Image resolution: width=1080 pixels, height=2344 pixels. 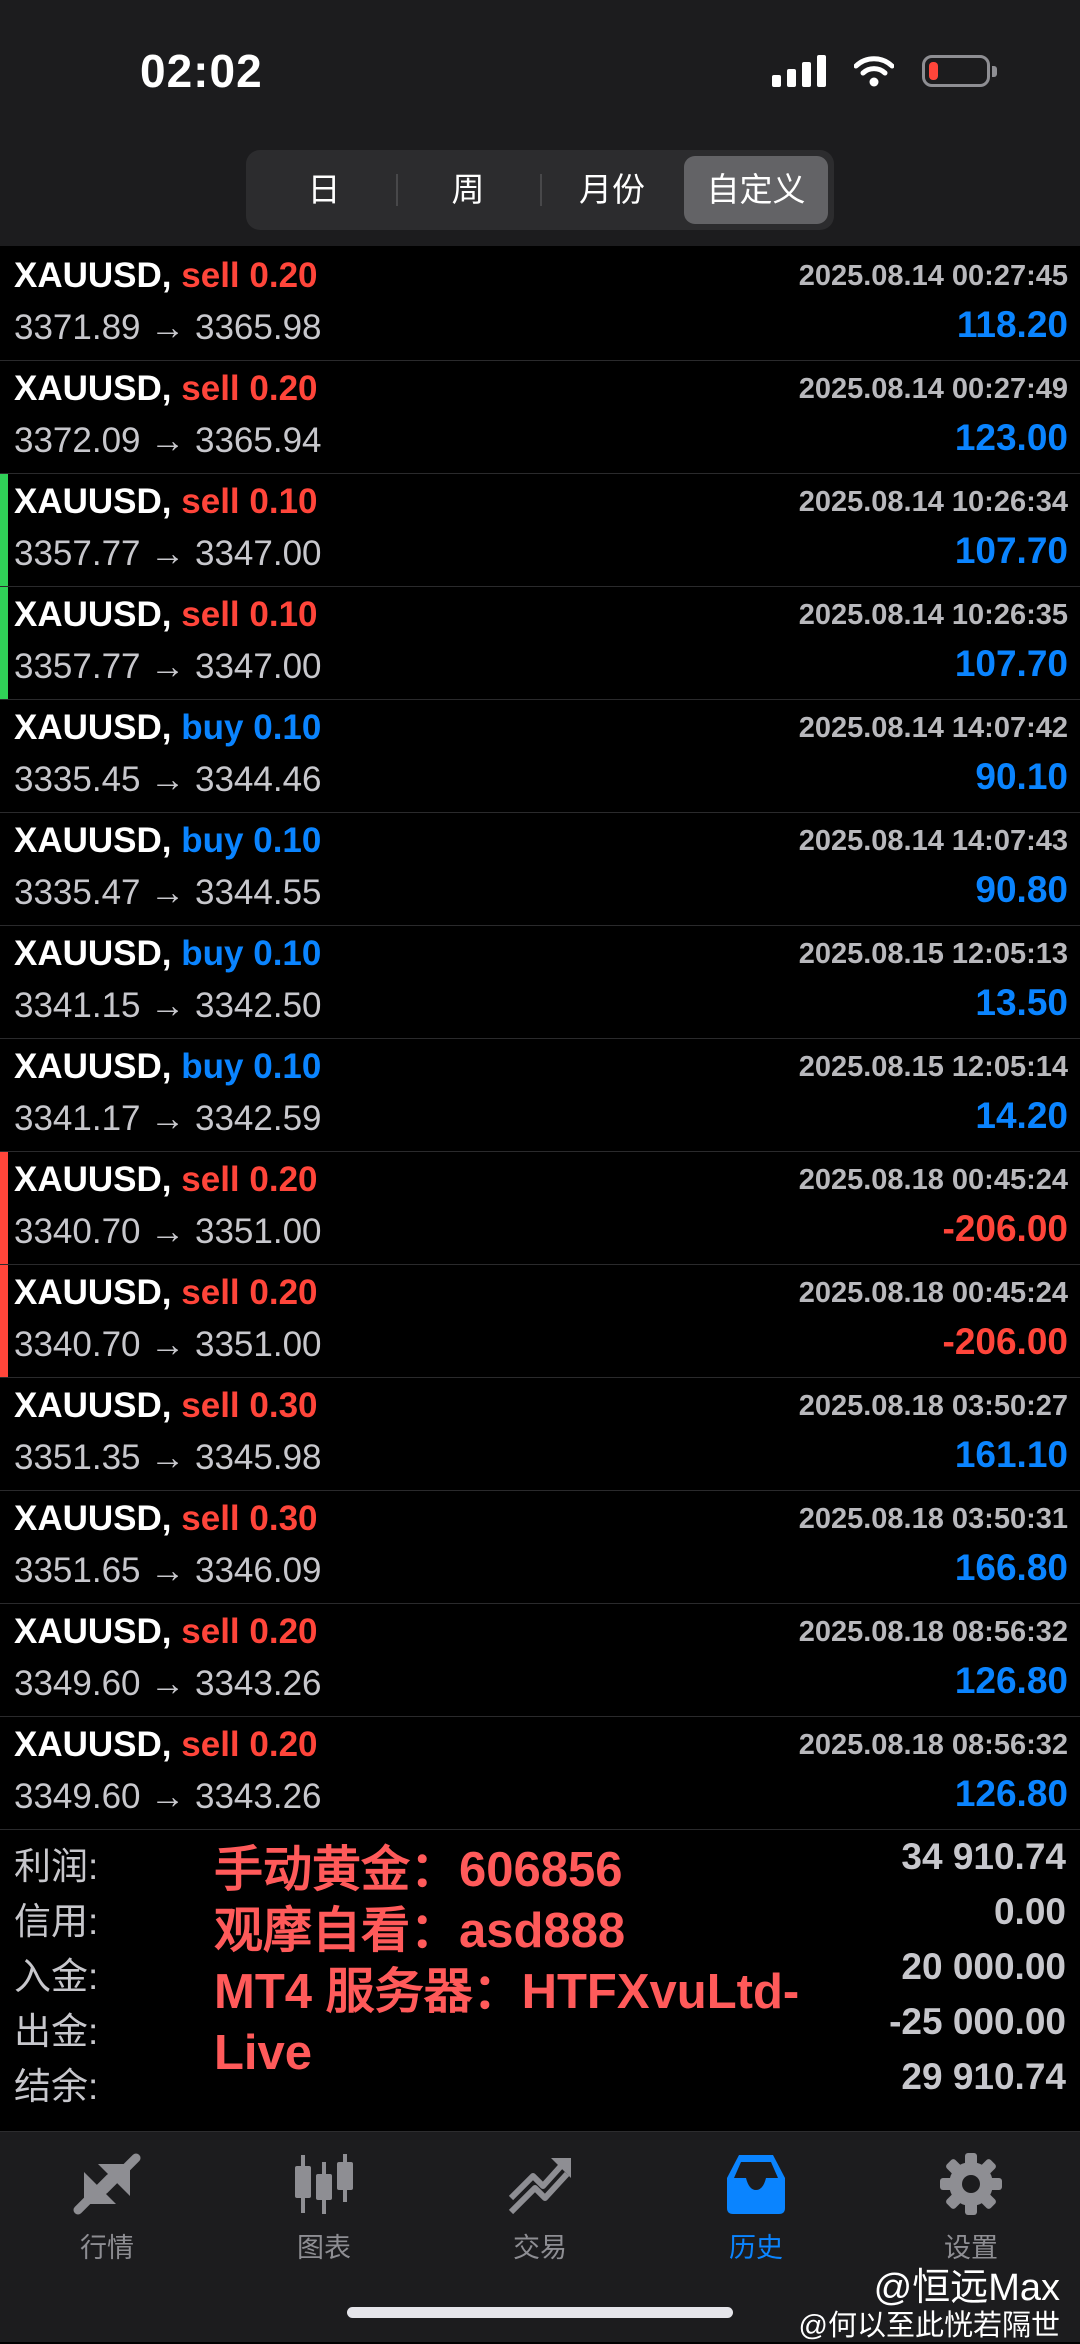 I want to click on trade-lots: 0.30, so click(x=283, y=1518).